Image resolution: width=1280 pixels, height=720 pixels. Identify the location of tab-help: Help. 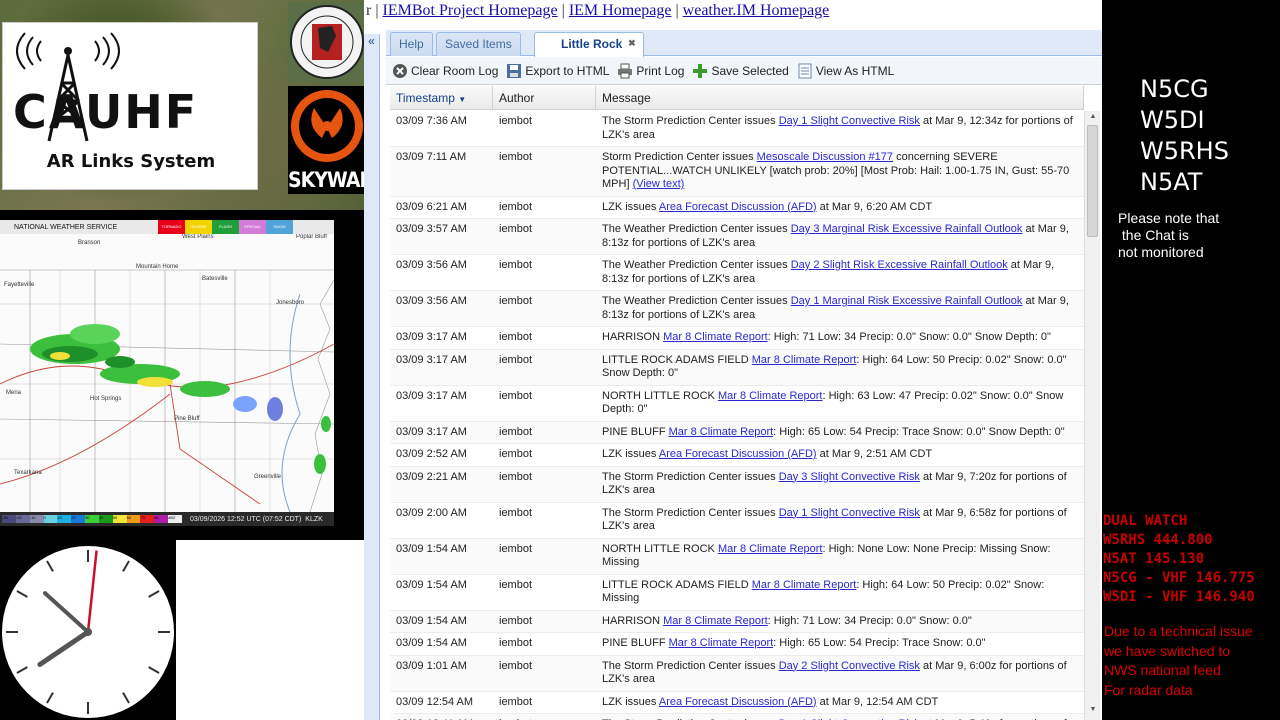
(411, 44).